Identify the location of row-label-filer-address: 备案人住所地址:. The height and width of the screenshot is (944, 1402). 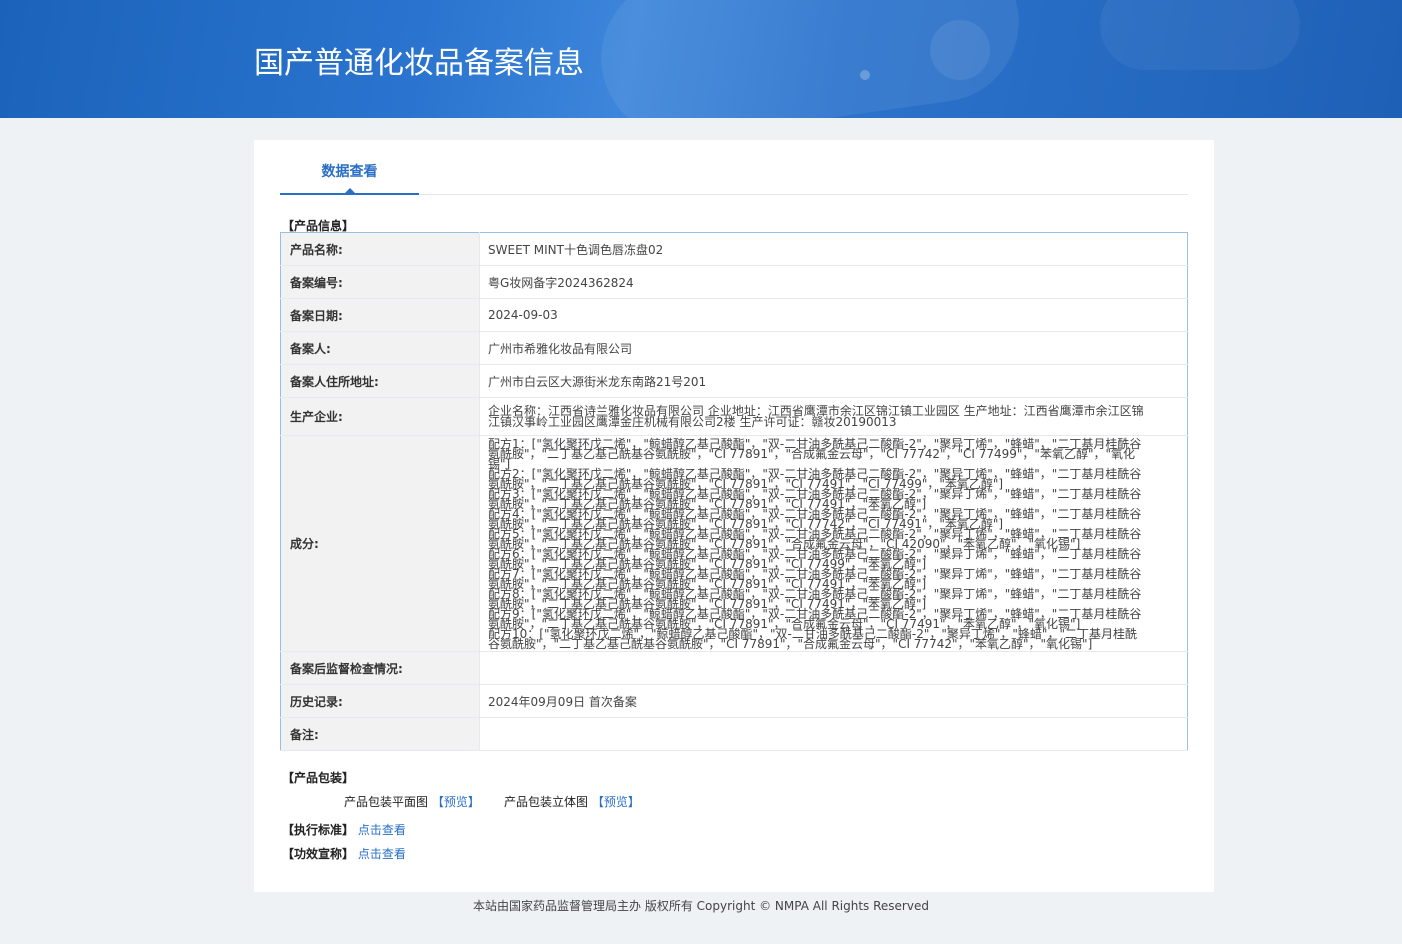
(380, 381).